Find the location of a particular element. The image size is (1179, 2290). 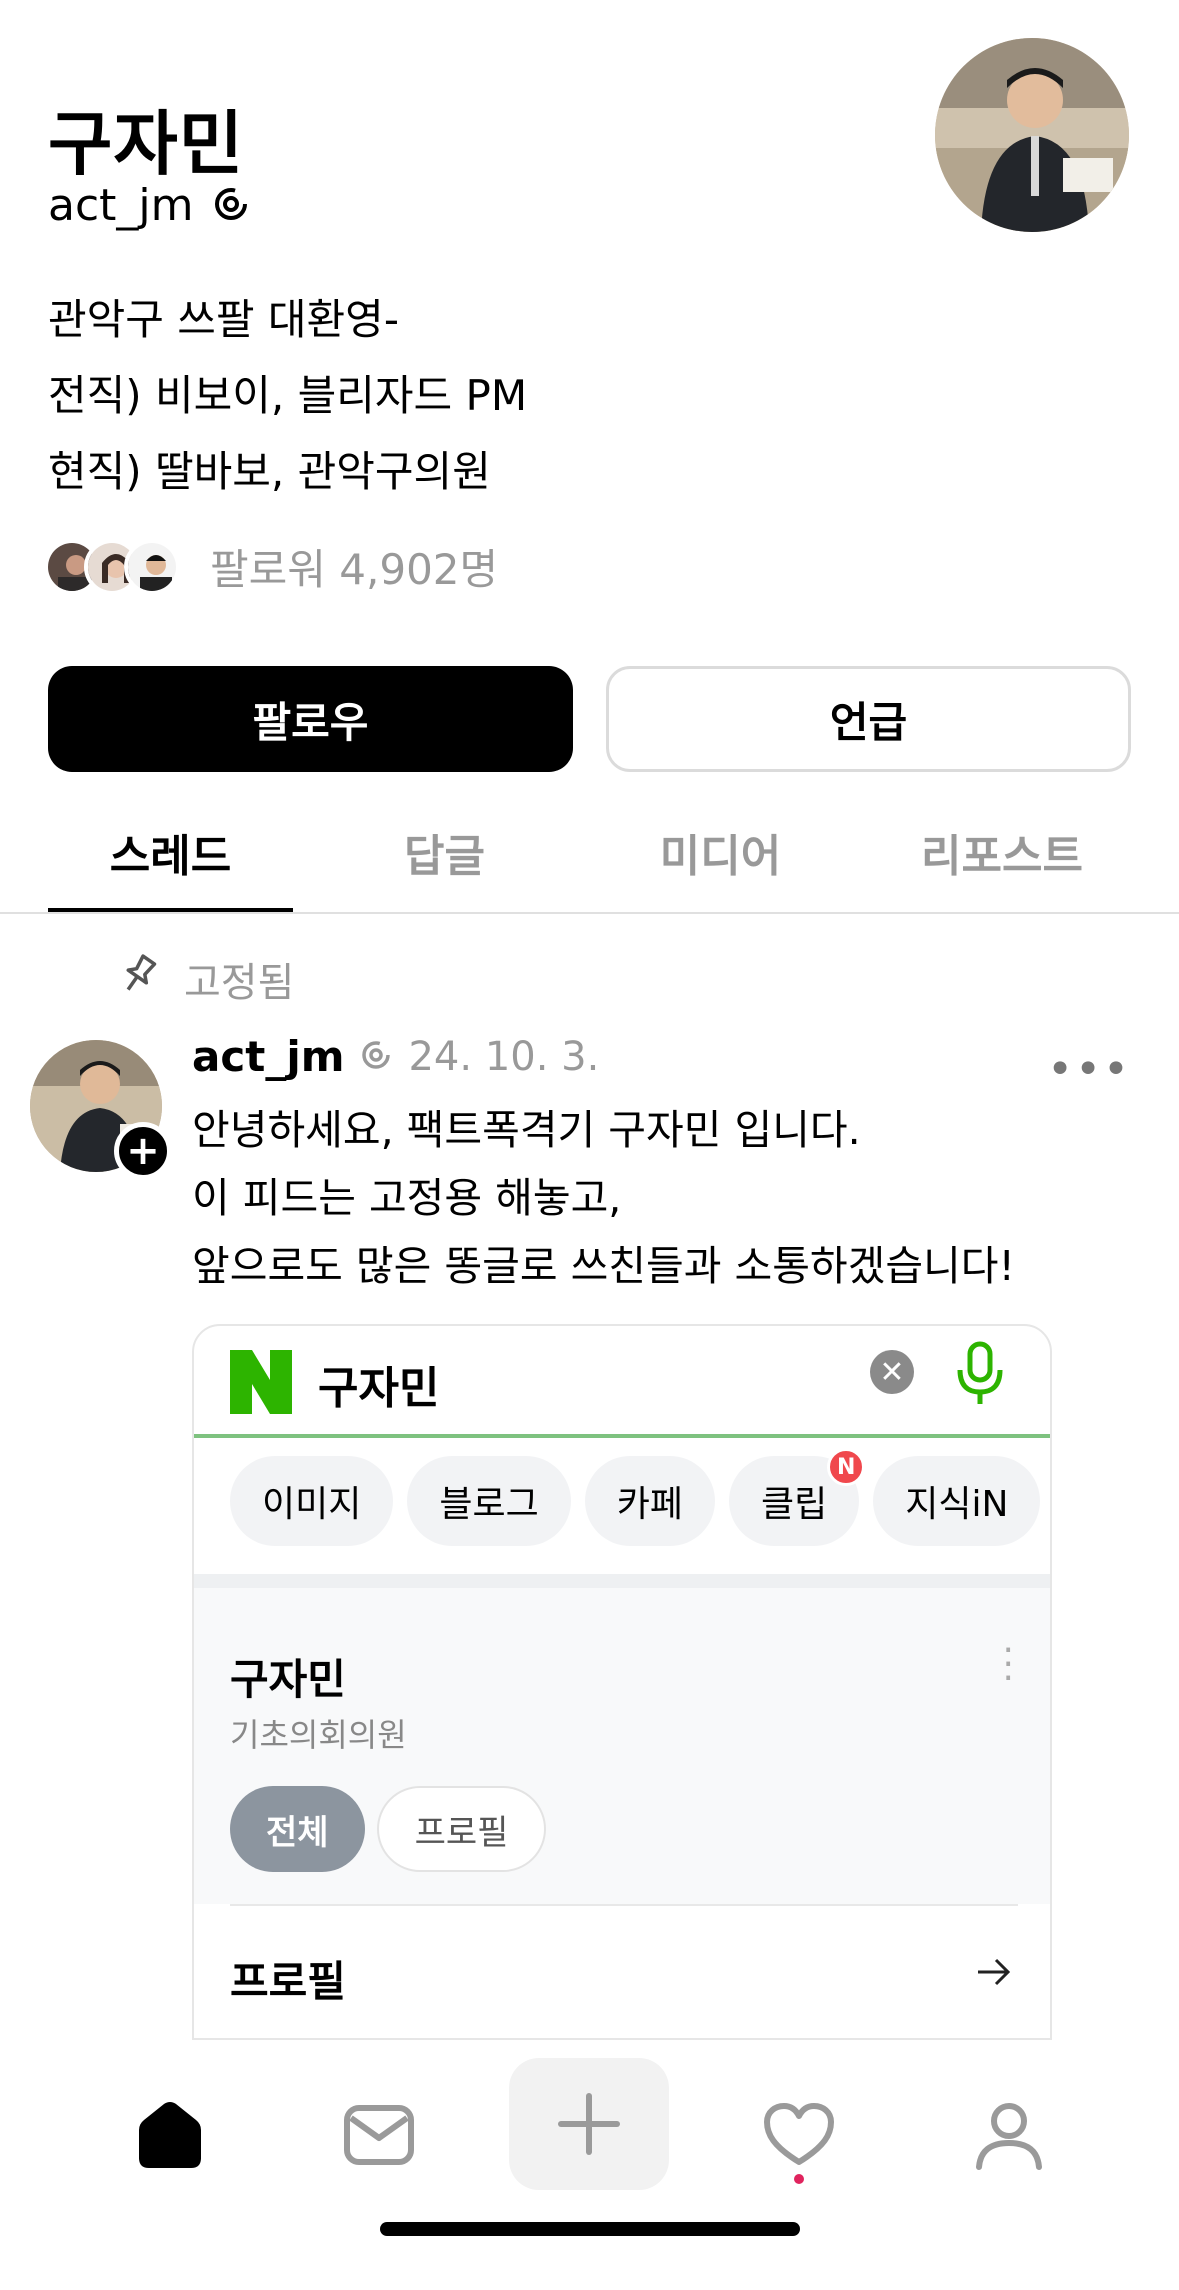

bio-line: 현직) 딸바보, 관악구의원 is located at coordinates (269, 471).